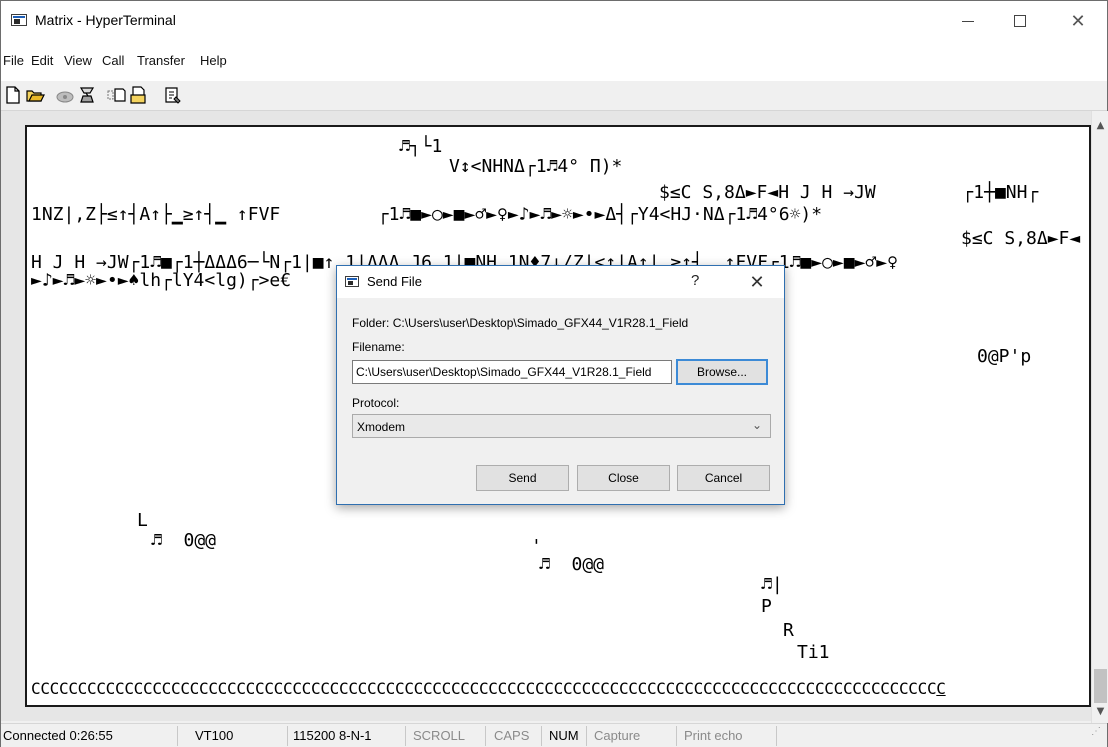  What do you see at coordinates (78, 60) in the screenshot?
I see `menu-view: View` at bounding box center [78, 60].